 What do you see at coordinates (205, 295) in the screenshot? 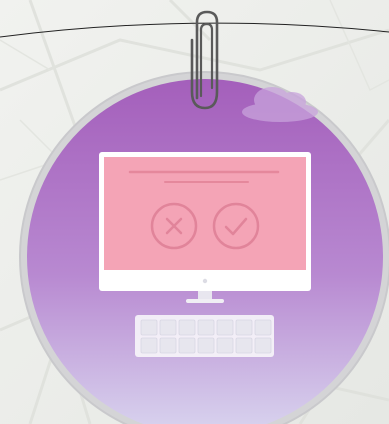
I see `monitor-stand` at bounding box center [205, 295].